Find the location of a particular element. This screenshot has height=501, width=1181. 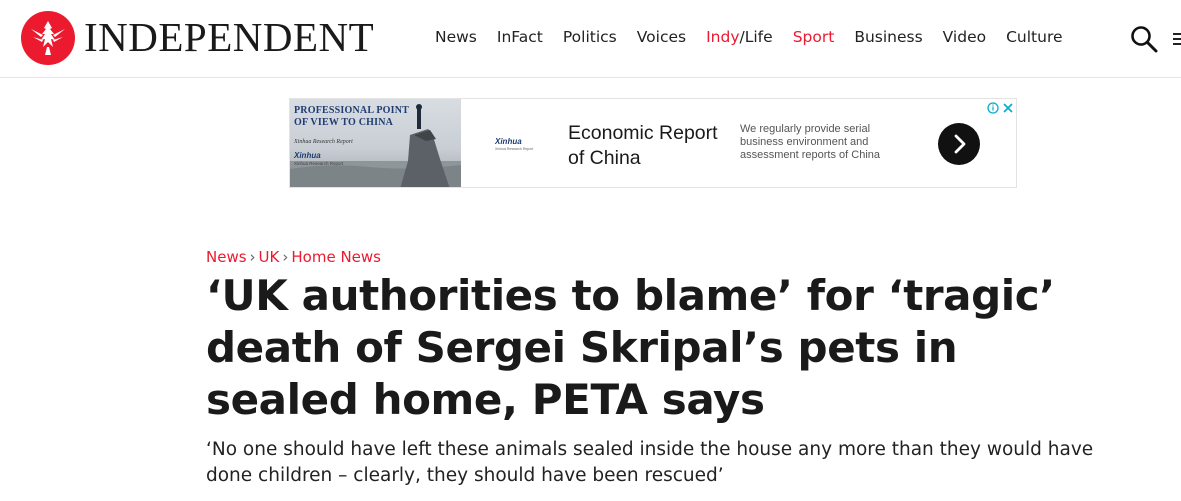

eagle-logo-icon is located at coordinates (48, 38).